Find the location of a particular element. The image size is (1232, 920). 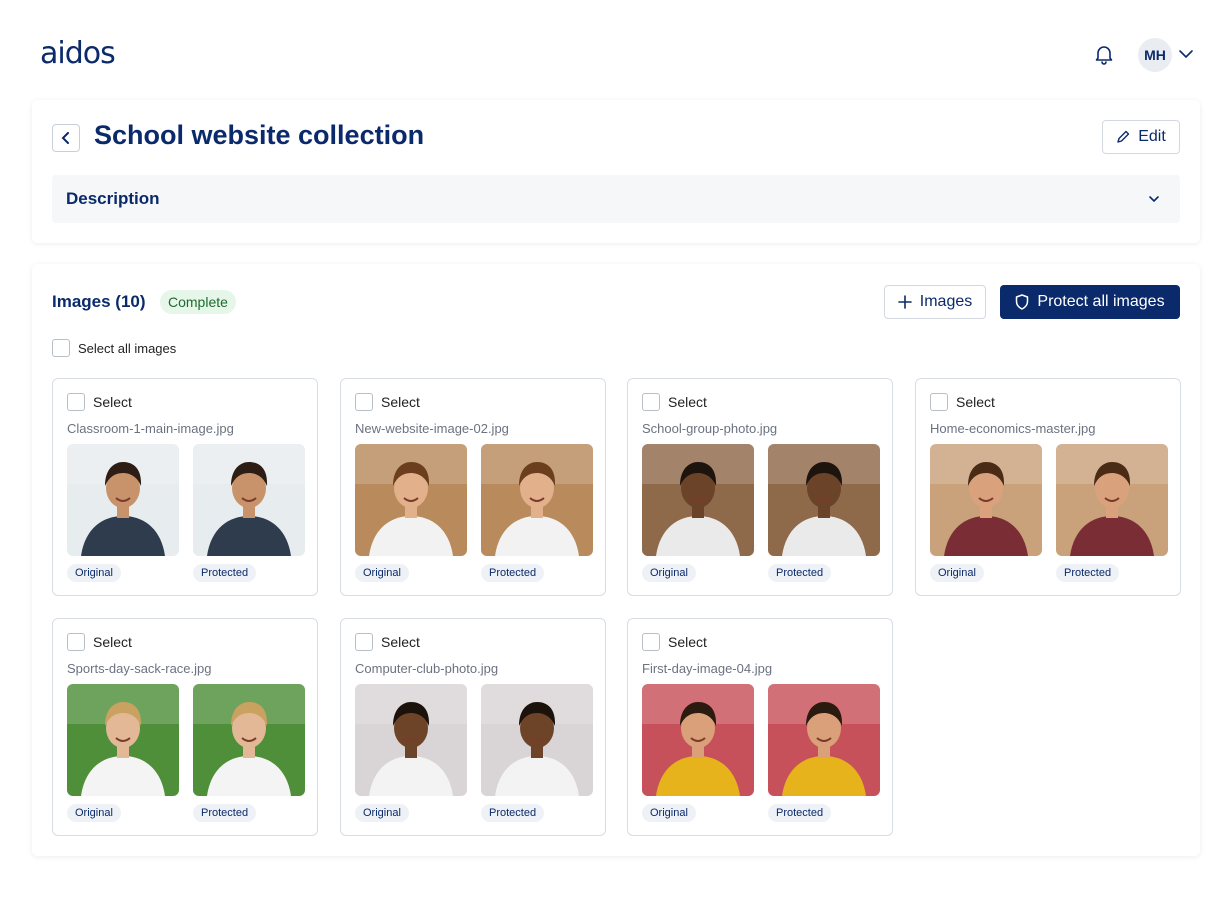

status-badge: Complete is located at coordinates (198, 302).